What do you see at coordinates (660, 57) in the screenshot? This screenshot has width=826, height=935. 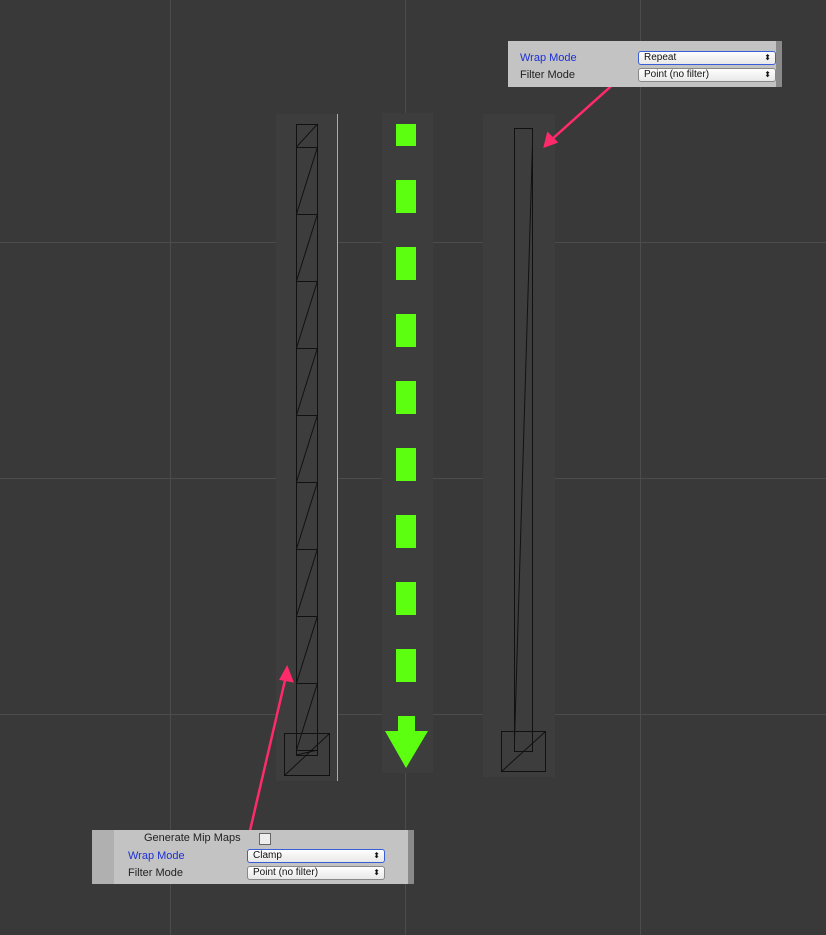 I see `wrap-mode-value: Repeat` at bounding box center [660, 57].